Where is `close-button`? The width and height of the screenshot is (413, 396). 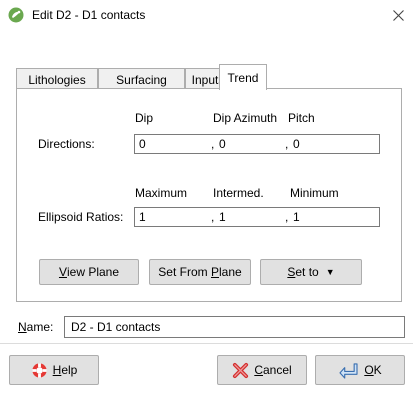
close-button is located at coordinates (398, 15).